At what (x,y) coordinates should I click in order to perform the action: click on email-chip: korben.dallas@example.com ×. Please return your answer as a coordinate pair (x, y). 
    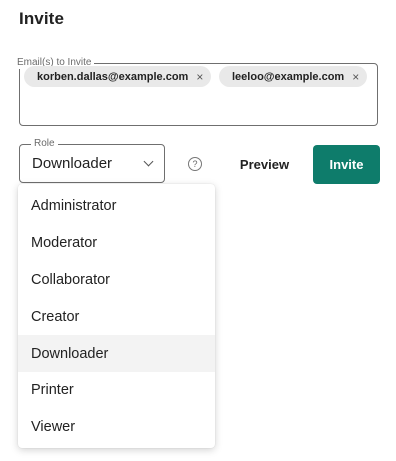
    Looking at the image, I should click on (118, 76).